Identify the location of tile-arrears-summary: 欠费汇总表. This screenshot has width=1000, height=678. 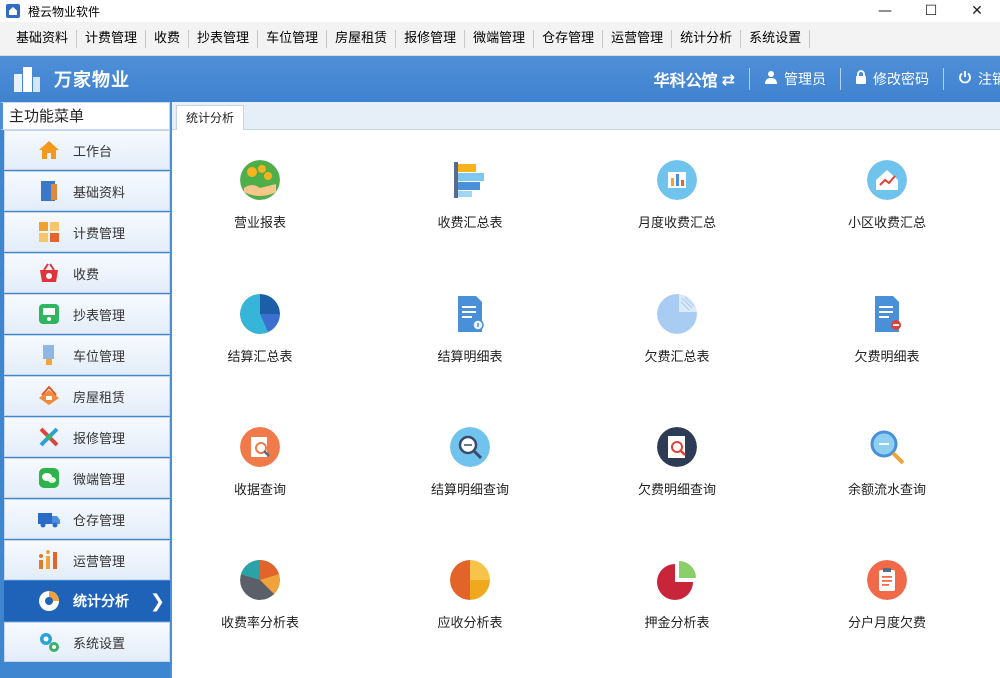
(677, 329).